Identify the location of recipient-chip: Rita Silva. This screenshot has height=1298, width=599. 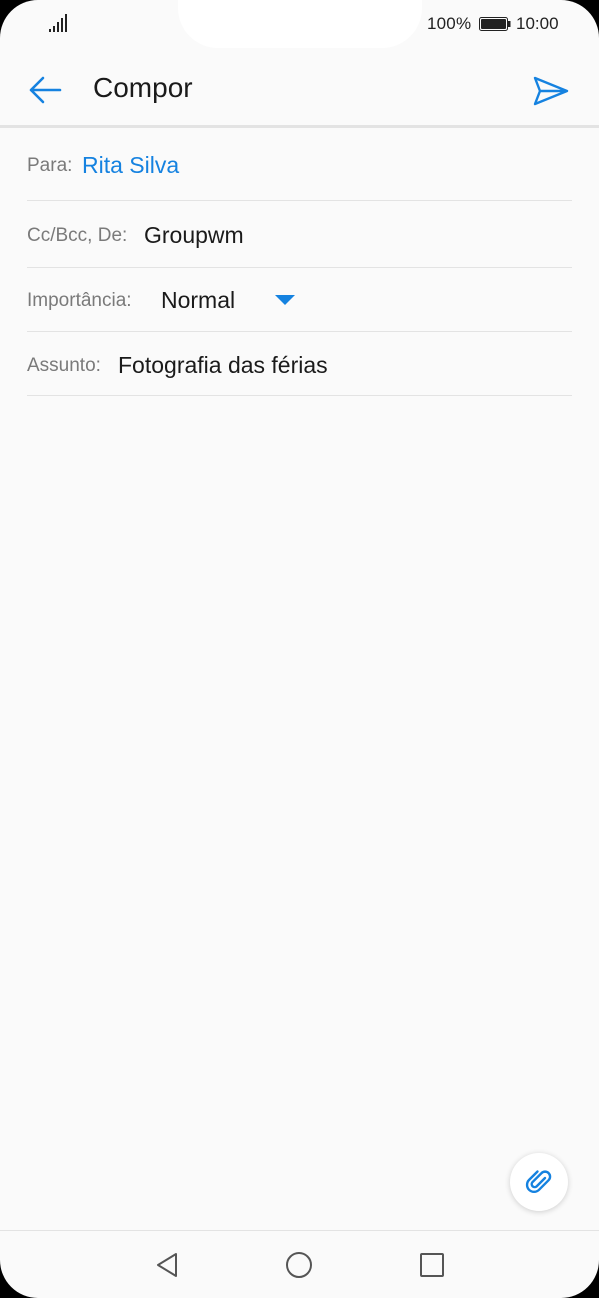
(130, 165).